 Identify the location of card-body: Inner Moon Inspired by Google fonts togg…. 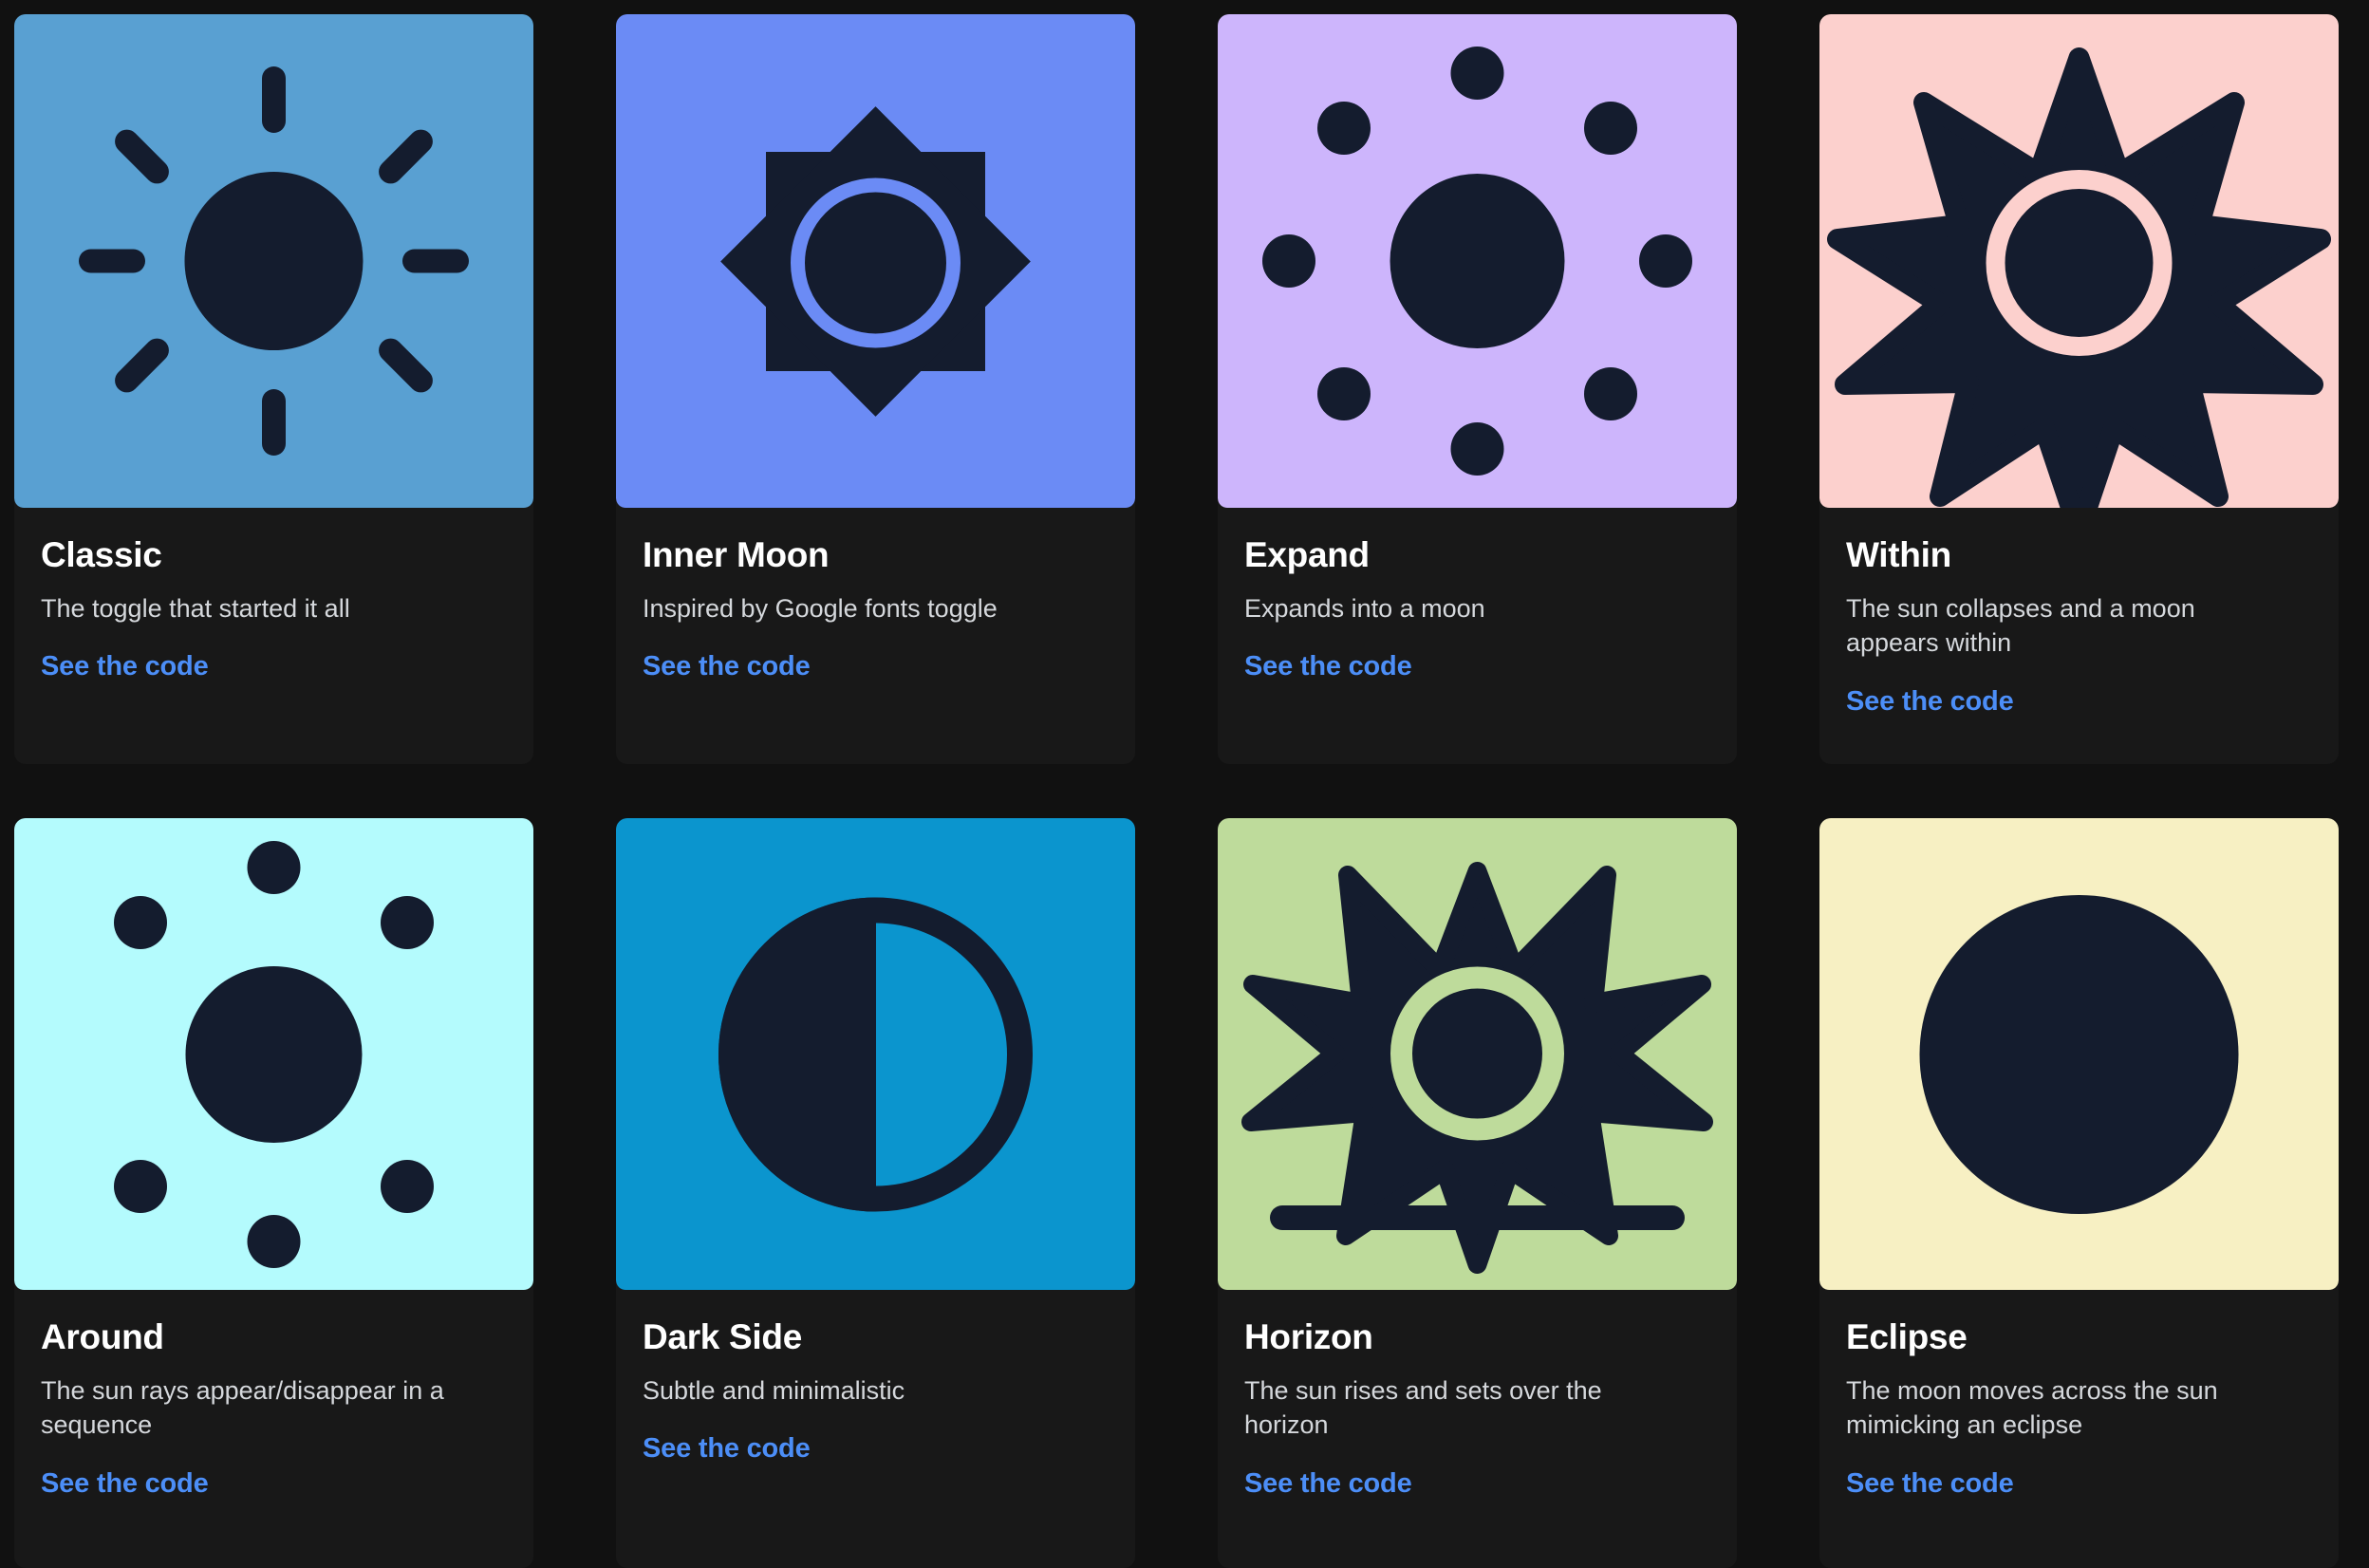
(875, 595).